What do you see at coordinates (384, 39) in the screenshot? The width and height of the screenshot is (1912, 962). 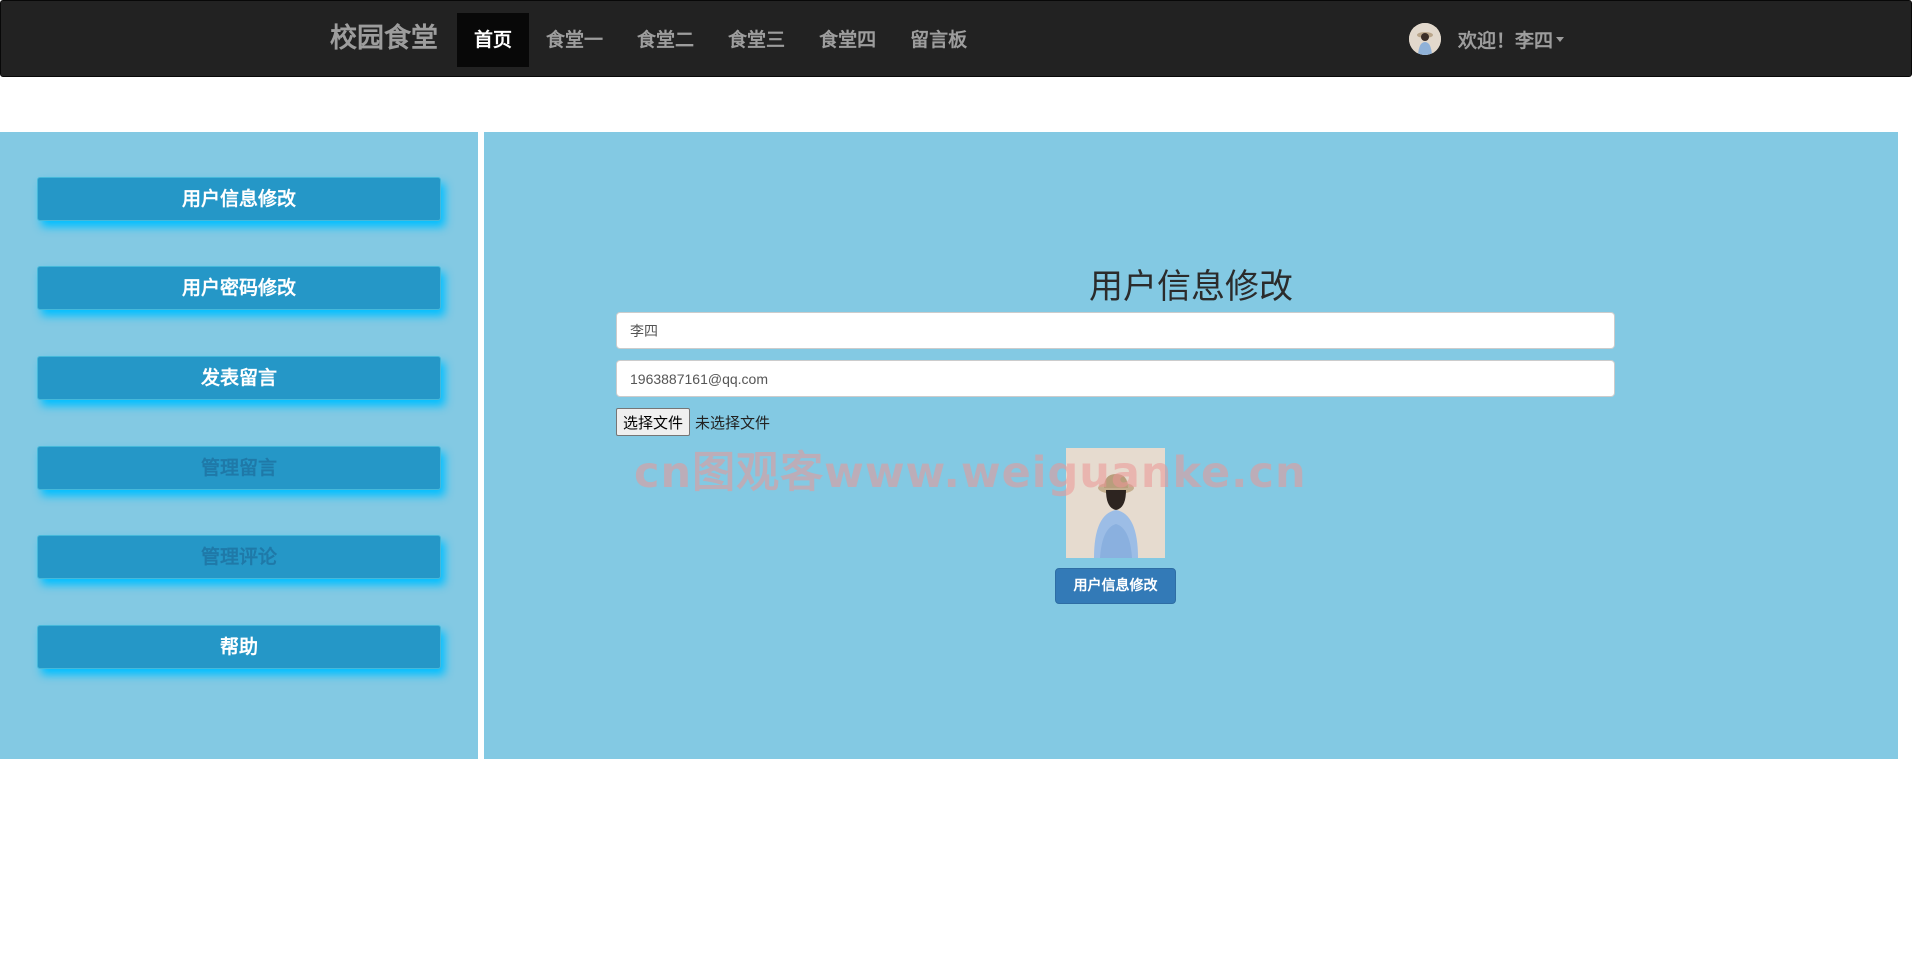 I see `brand-logo: 校园食堂` at bounding box center [384, 39].